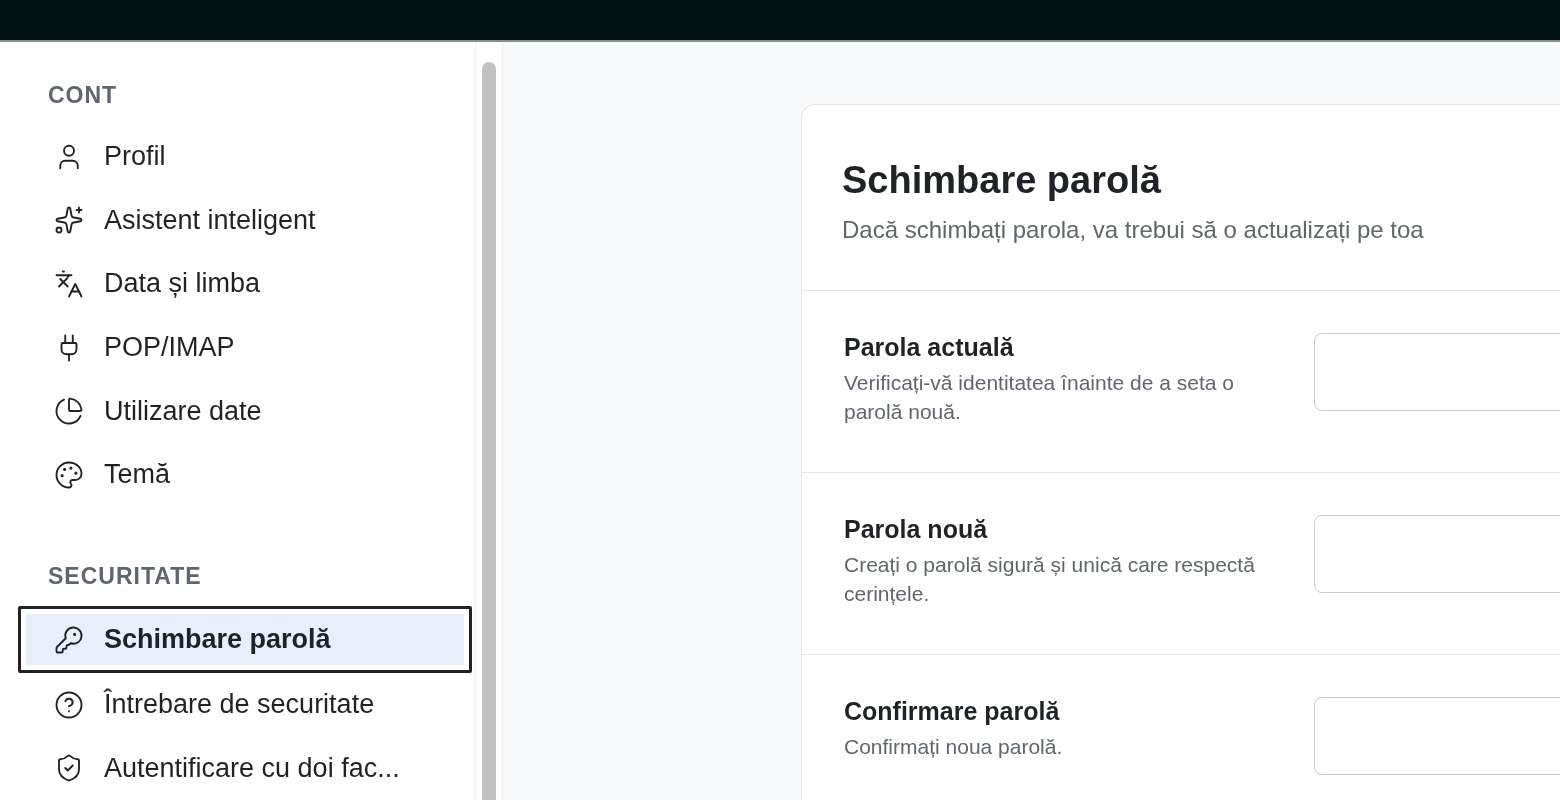 The image size is (1560, 800). What do you see at coordinates (83, 95) in the screenshot?
I see `section-title: CONT` at bounding box center [83, 95].